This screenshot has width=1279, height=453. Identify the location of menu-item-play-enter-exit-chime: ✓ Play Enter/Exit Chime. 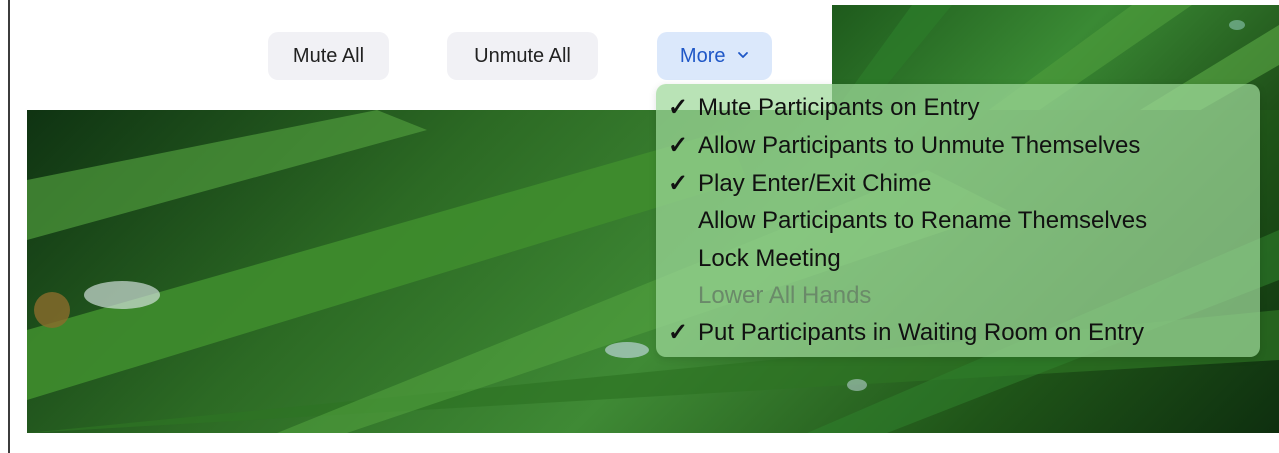
(799, 184).